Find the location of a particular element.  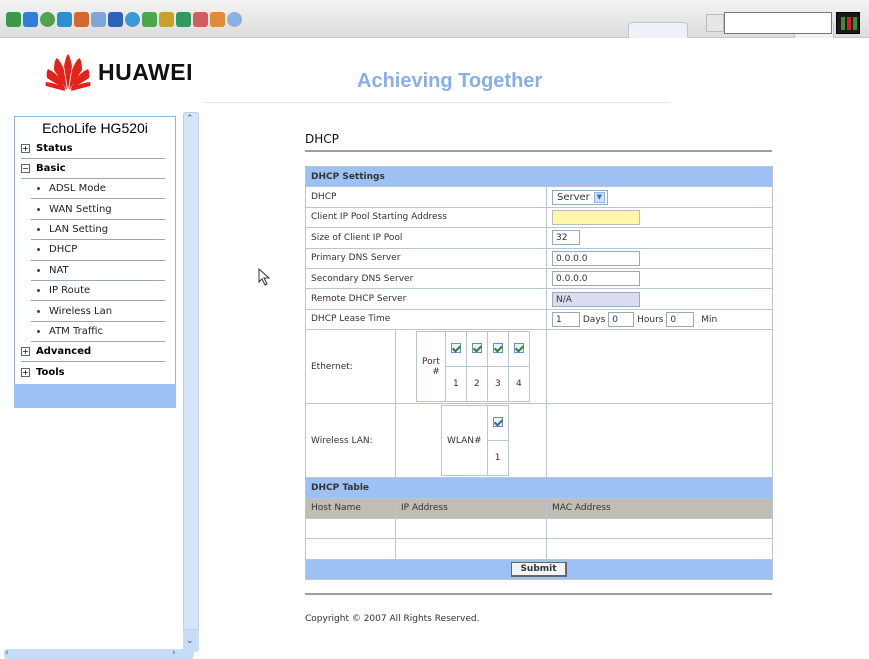

device-model-title: EchoLife HG520i is located at coordinates (95, 128).